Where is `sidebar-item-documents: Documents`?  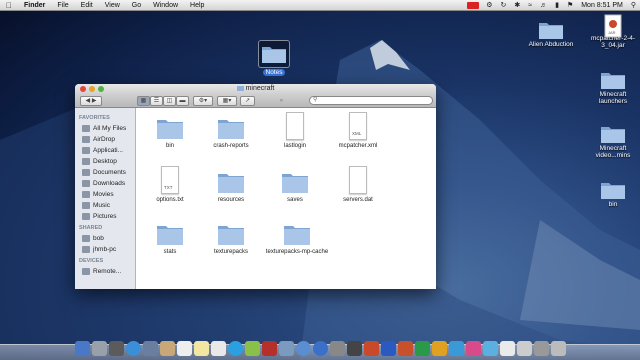 sidebar-item-documents: Documents is located at coordinates (105, 172).